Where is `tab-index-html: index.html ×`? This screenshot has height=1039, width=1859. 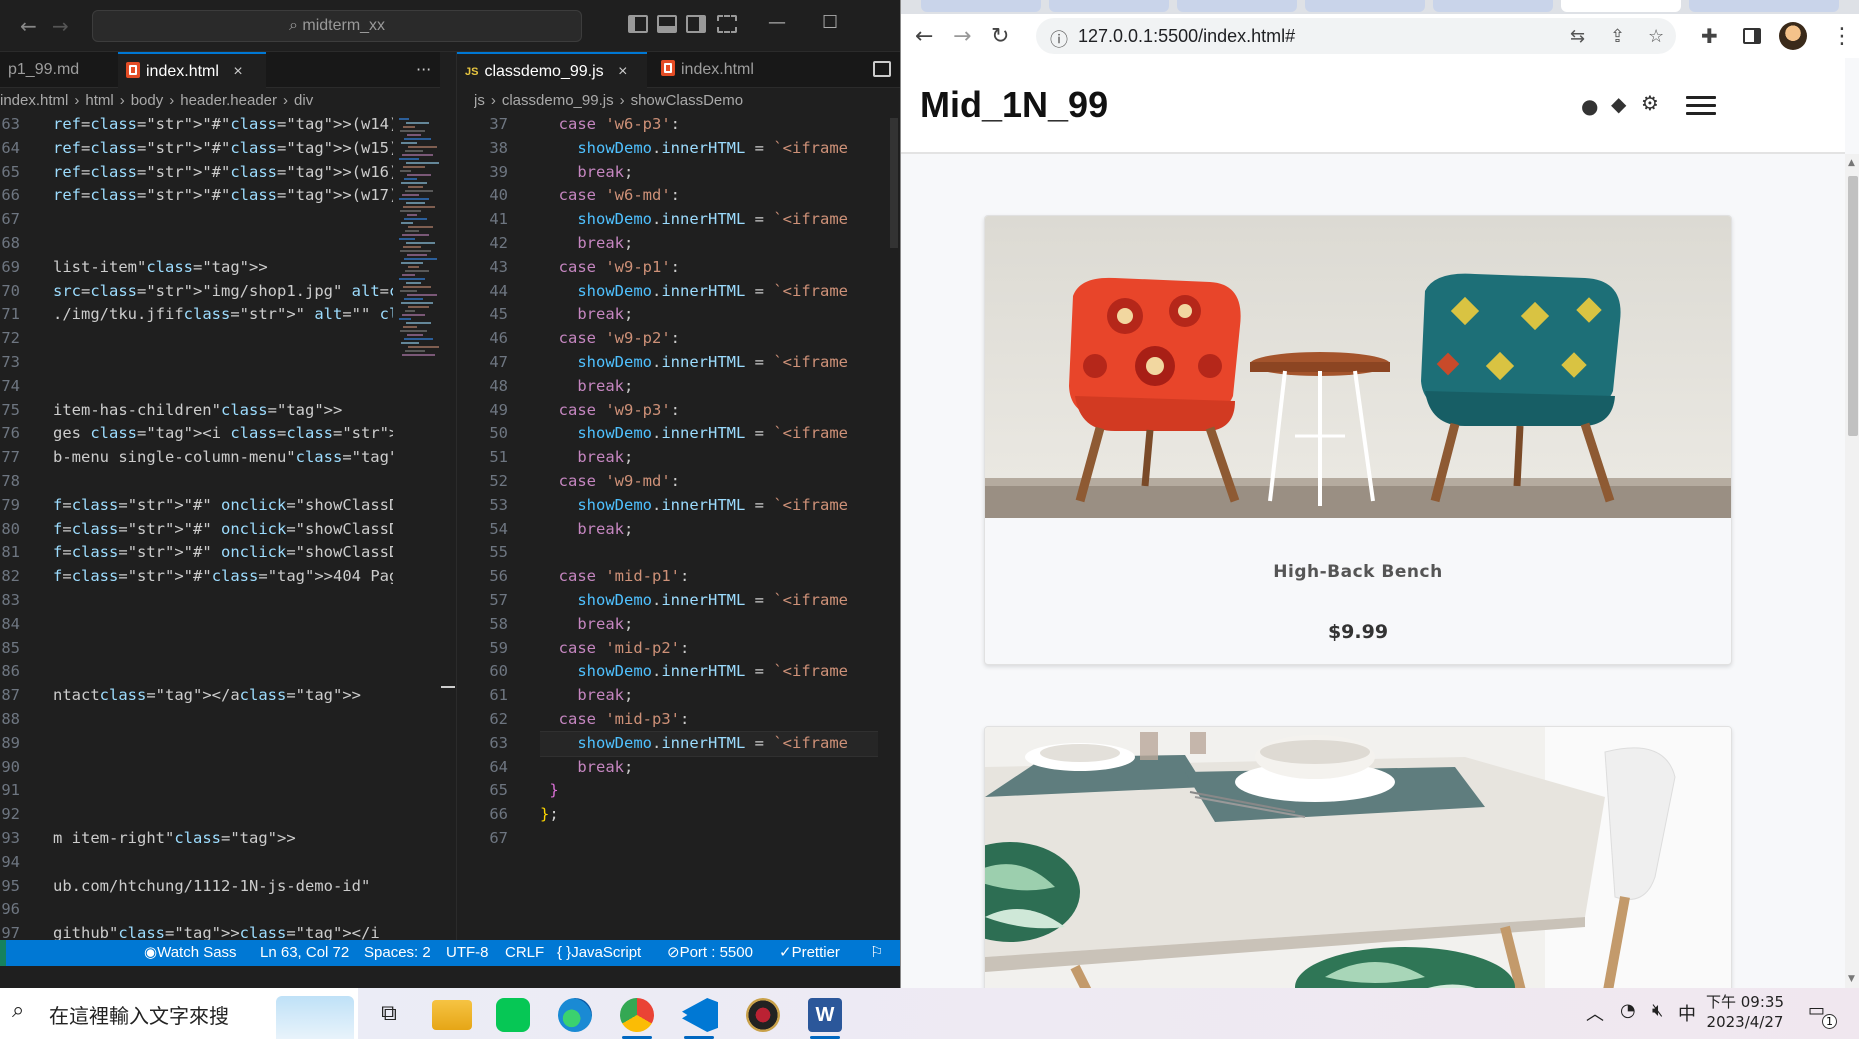 tab-index-html: index.html × is located at coordinates (192, 70).